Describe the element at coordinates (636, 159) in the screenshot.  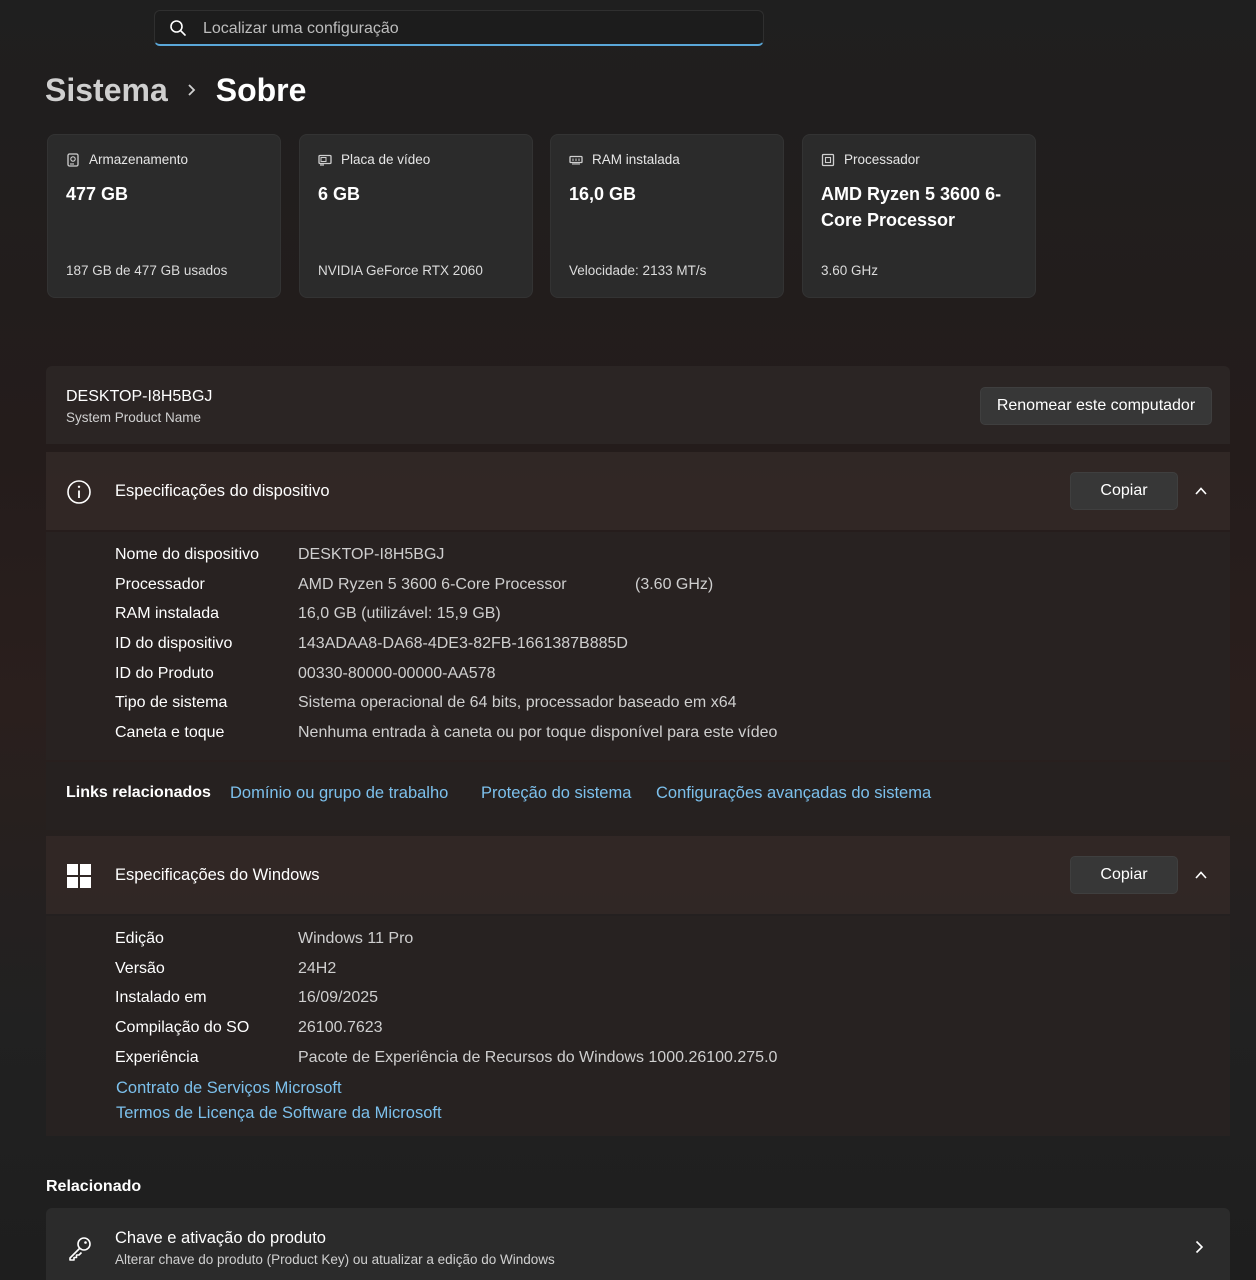
I see `card-label: RAM instalada` at that location.